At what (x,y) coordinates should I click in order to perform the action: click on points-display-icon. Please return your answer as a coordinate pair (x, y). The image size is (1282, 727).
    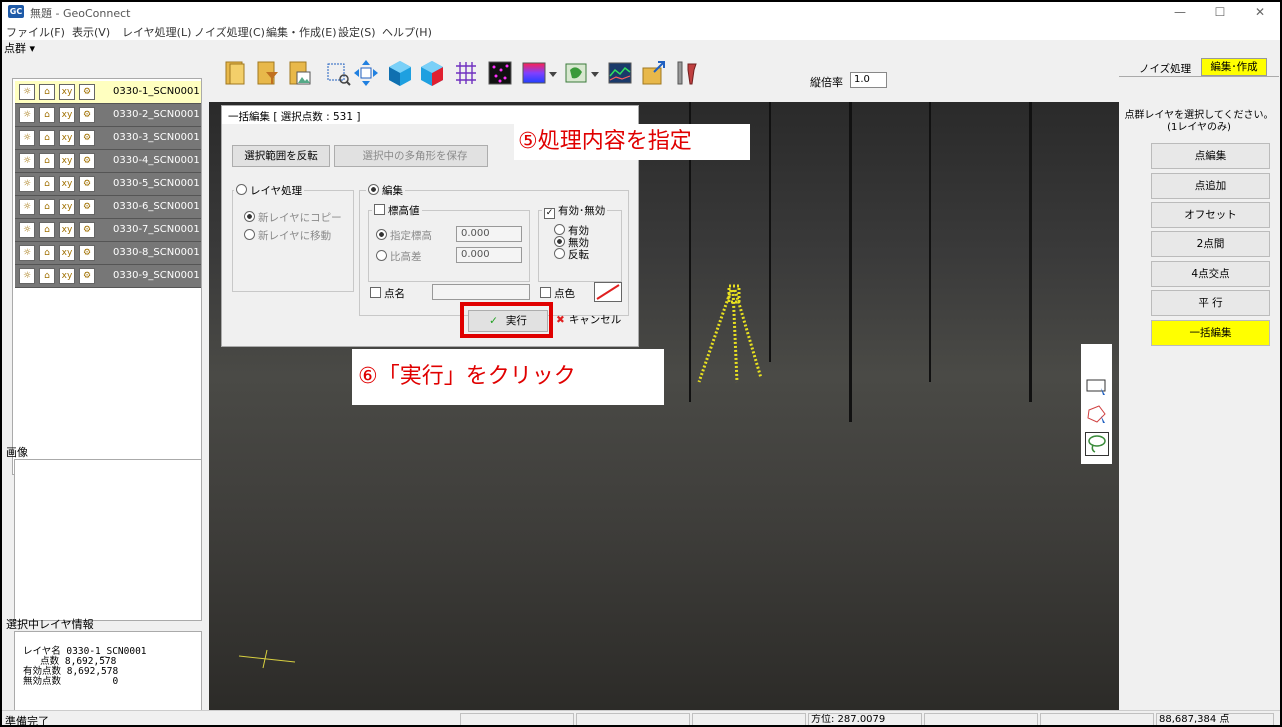
    Looking at the image, I should click on (500, 73).